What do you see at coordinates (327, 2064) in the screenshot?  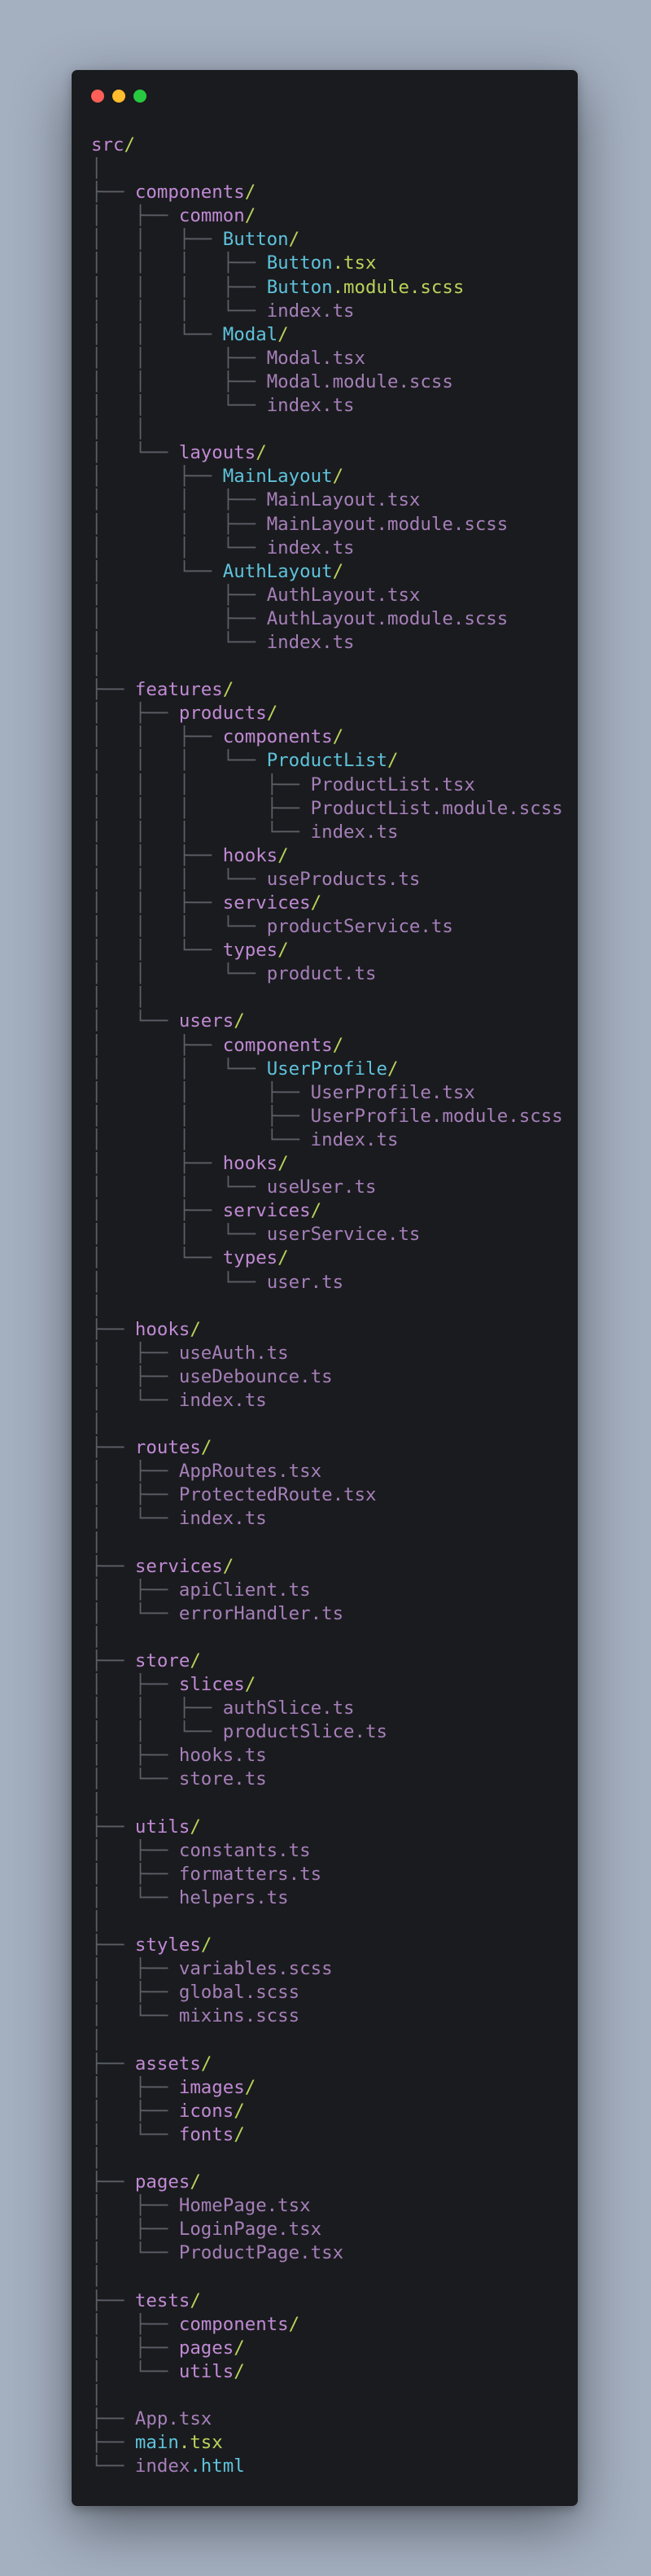 I see `tree-folder-row: ├── assets/` at bounding box center [327, 2064].